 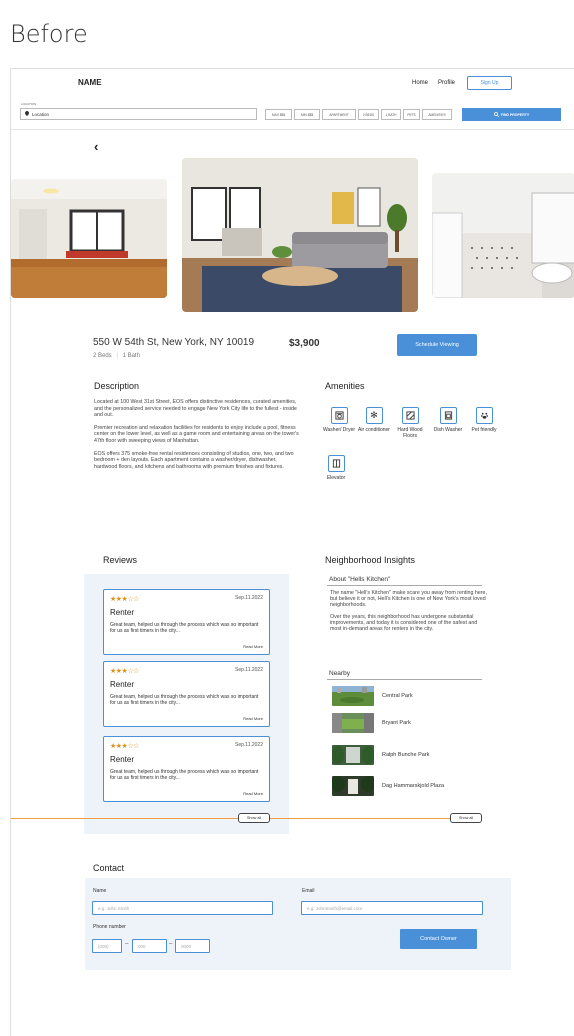 What do you see at coordinates (353, 723) in the screenshot?
I see `bryant-park-thumbnail` at bounding box center [353, 723].